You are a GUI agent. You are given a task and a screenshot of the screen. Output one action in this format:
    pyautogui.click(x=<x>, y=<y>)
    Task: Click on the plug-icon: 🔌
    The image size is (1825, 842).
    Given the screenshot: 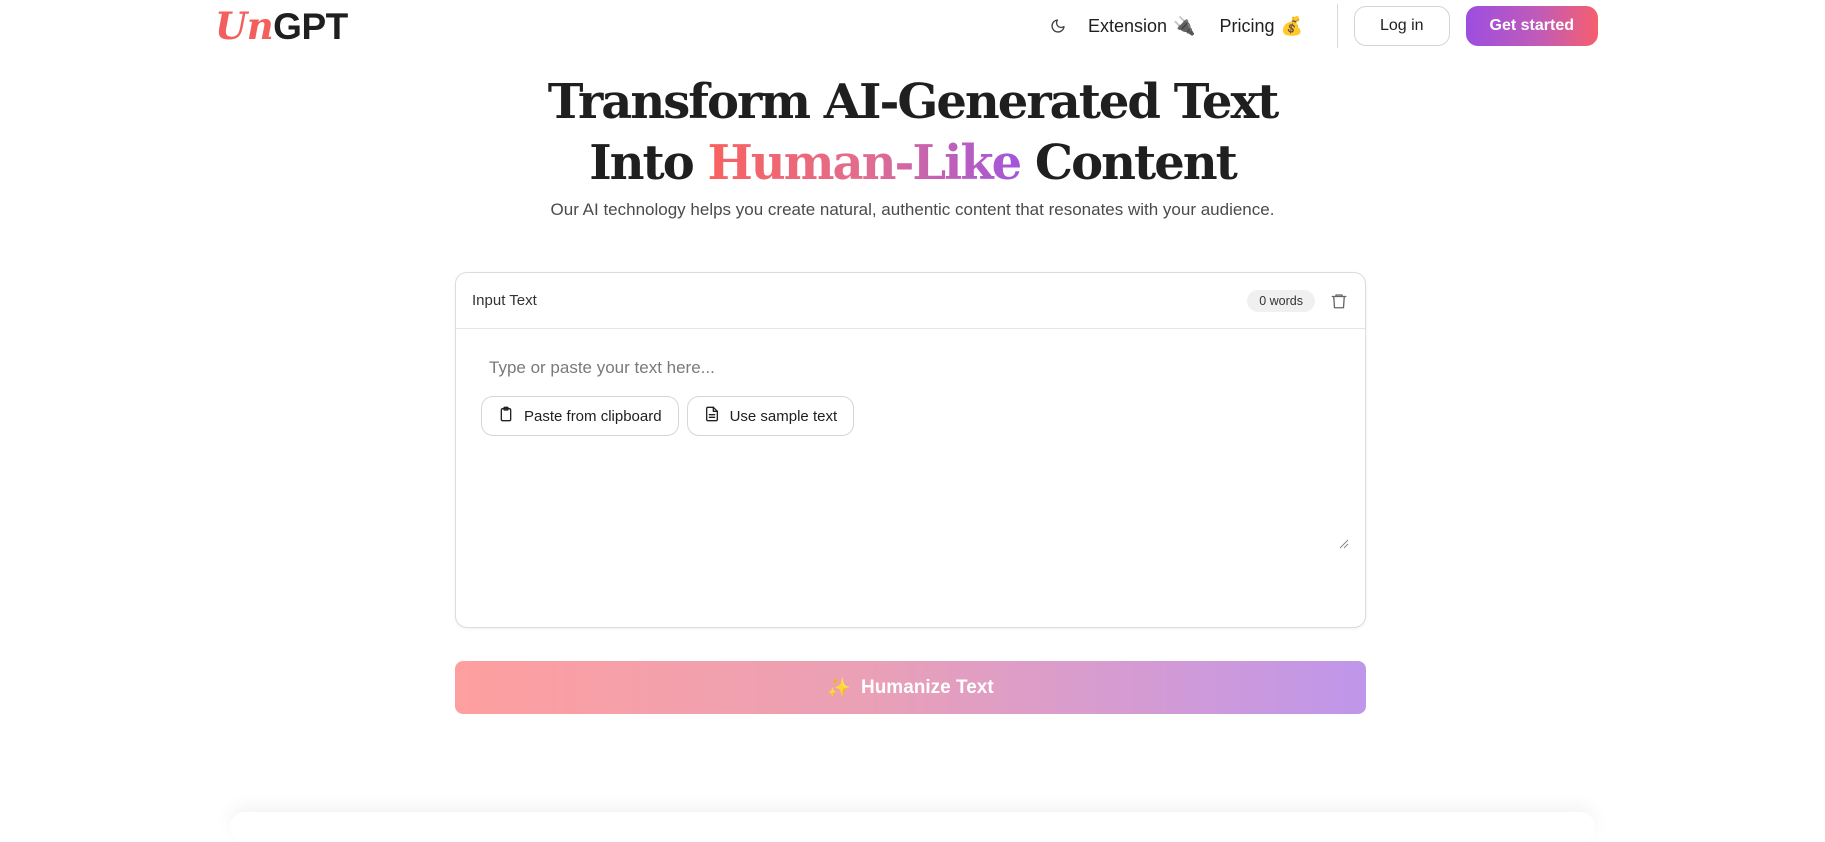 What is the action you would take?
    pyautogui.click(x=1184, y=25)
    